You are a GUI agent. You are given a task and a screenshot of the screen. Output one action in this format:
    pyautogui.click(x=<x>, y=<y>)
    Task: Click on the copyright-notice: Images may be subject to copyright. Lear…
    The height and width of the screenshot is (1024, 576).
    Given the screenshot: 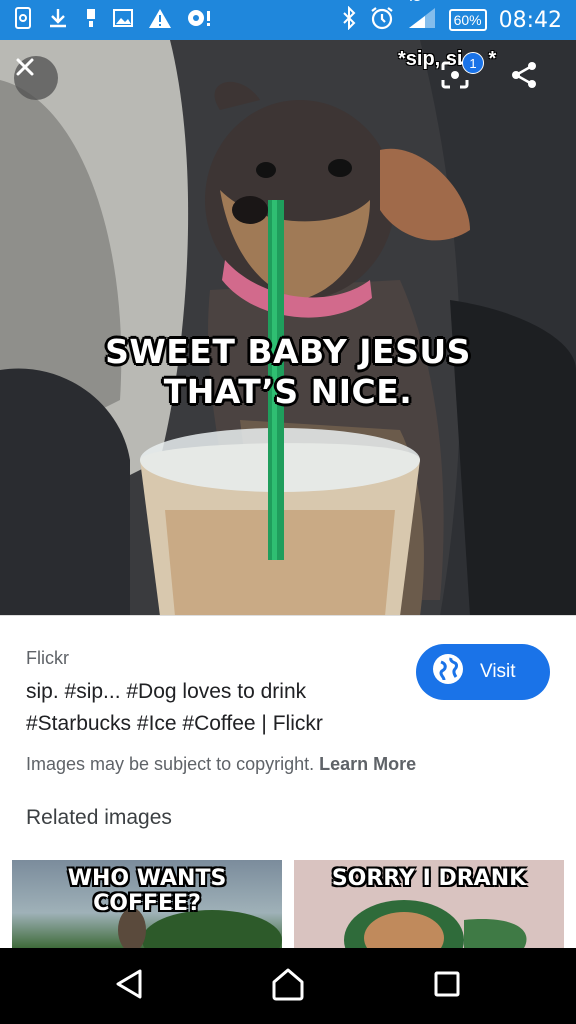 What is the action you would take?
    pyautogui.click(x=221, y=764)
    